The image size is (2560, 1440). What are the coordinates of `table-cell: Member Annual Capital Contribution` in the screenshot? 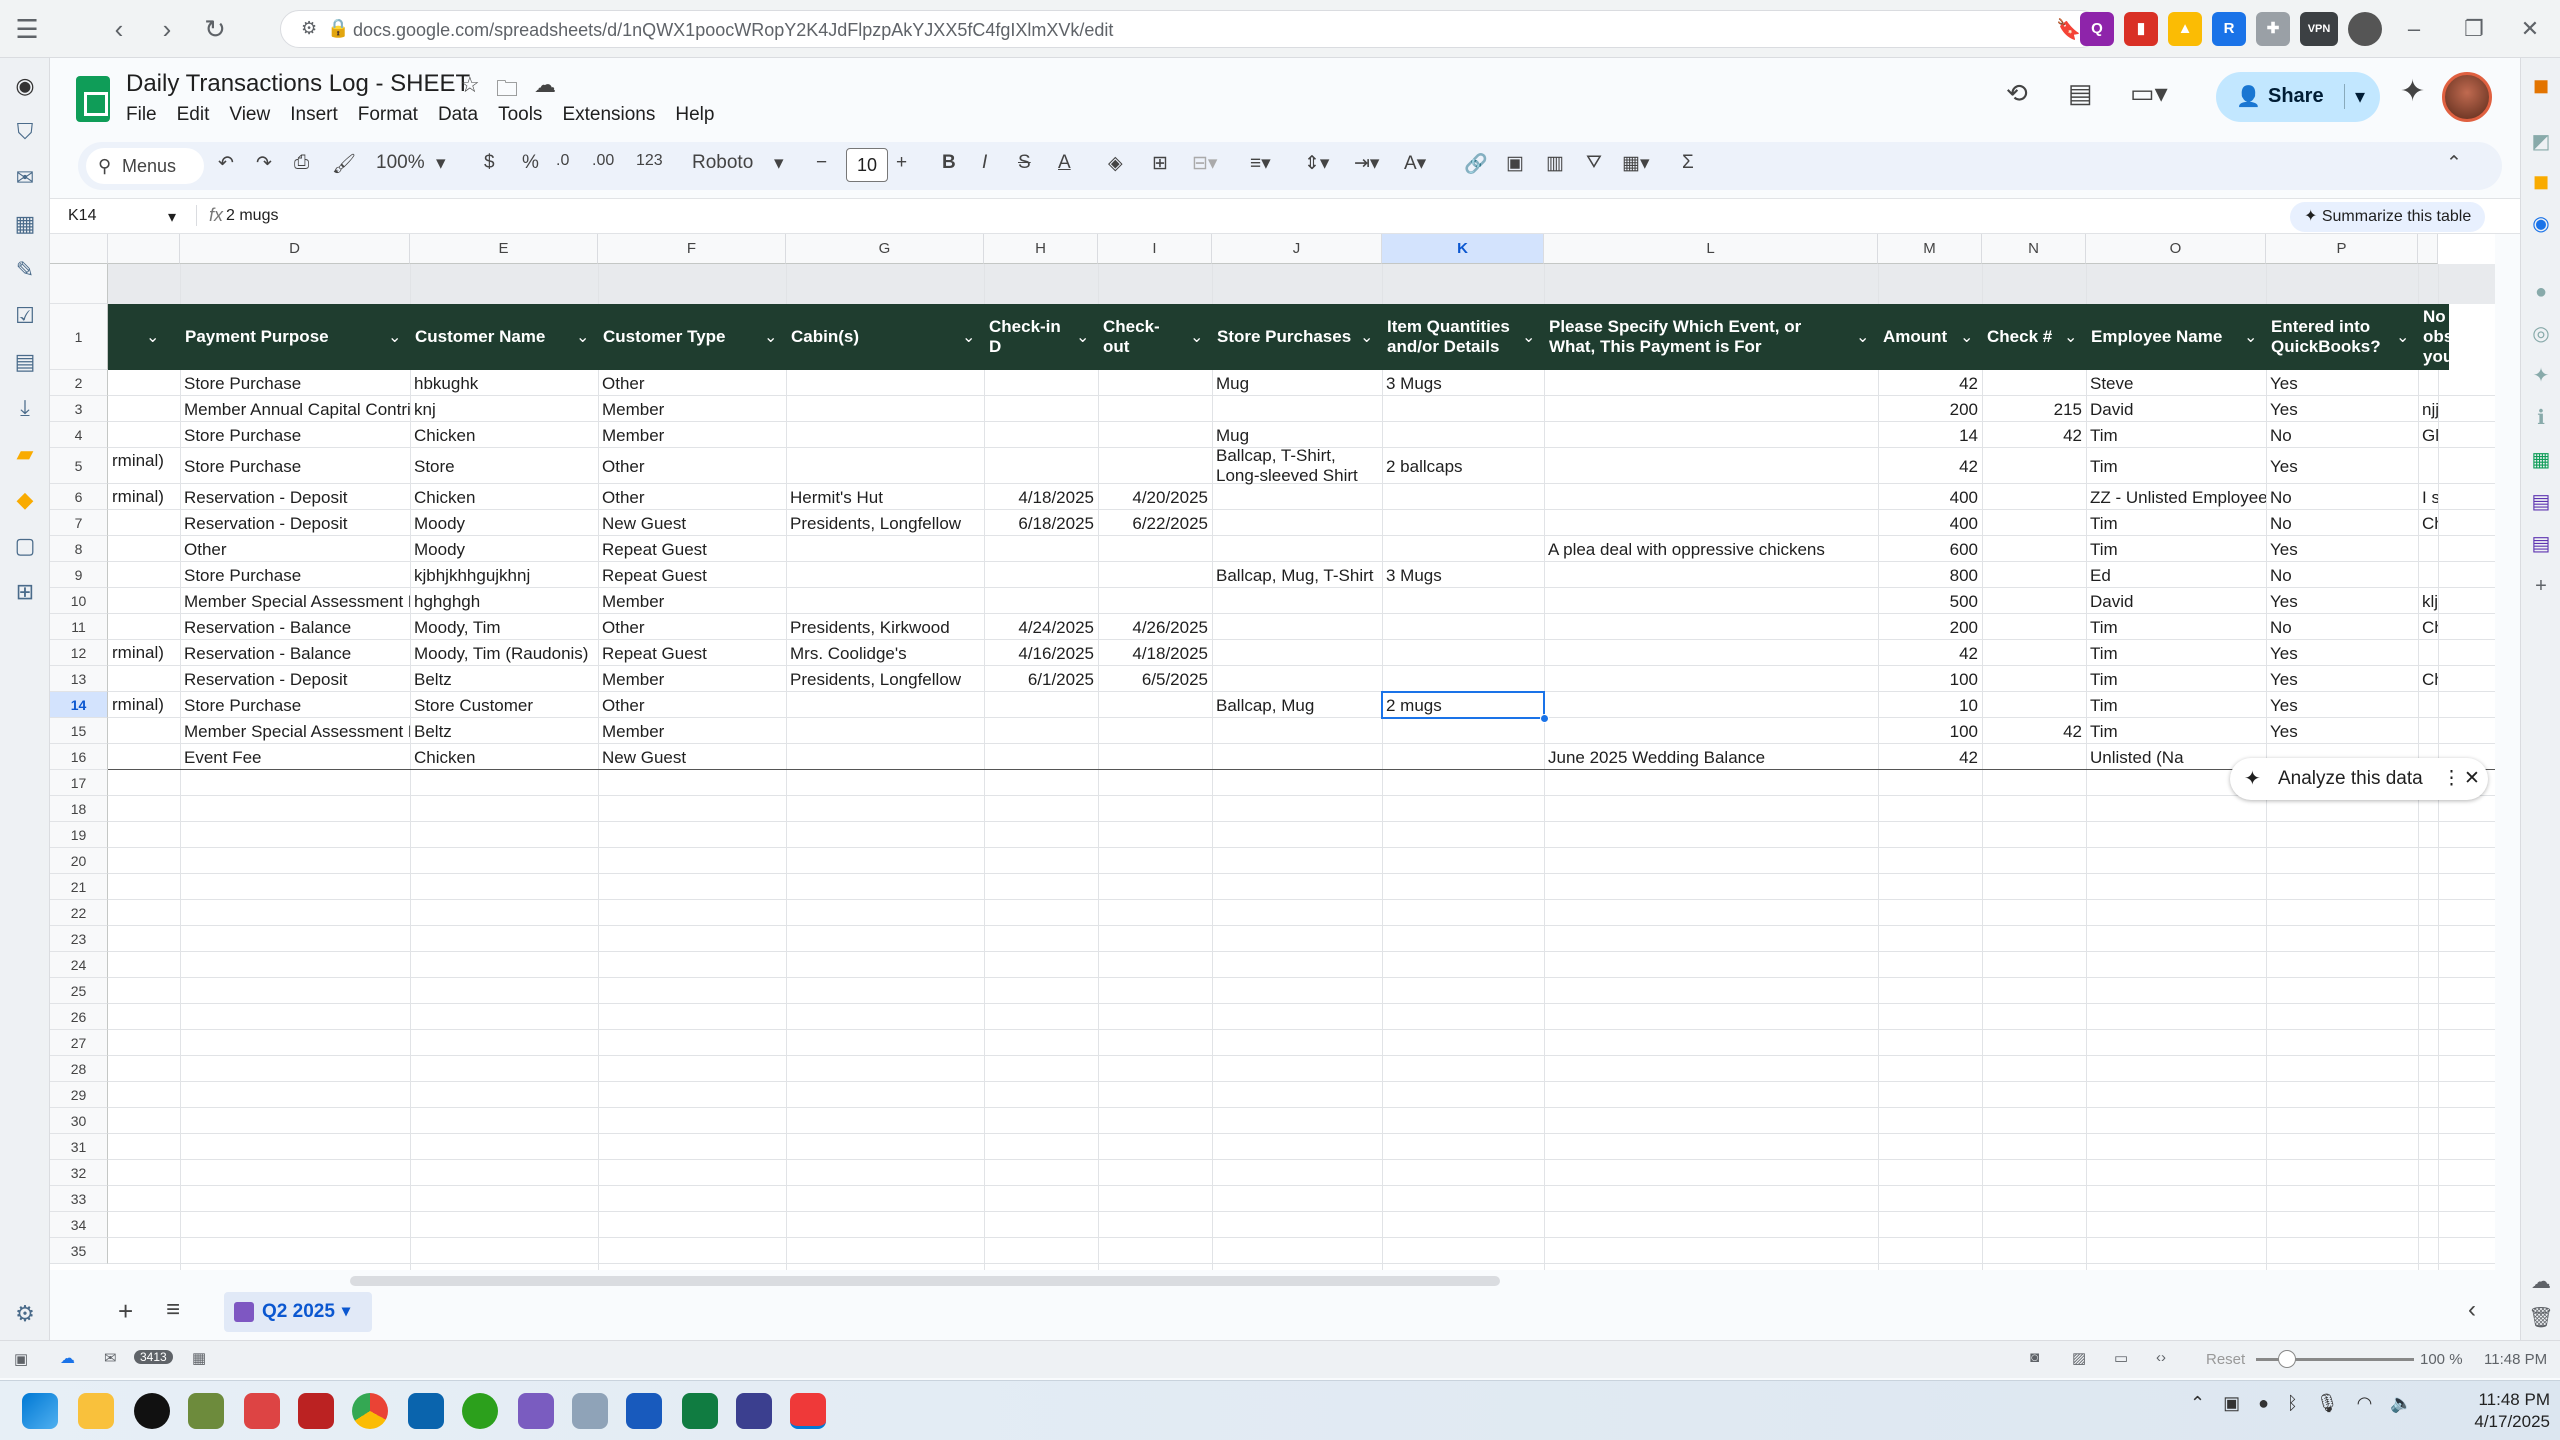 It's located at (295, 411).